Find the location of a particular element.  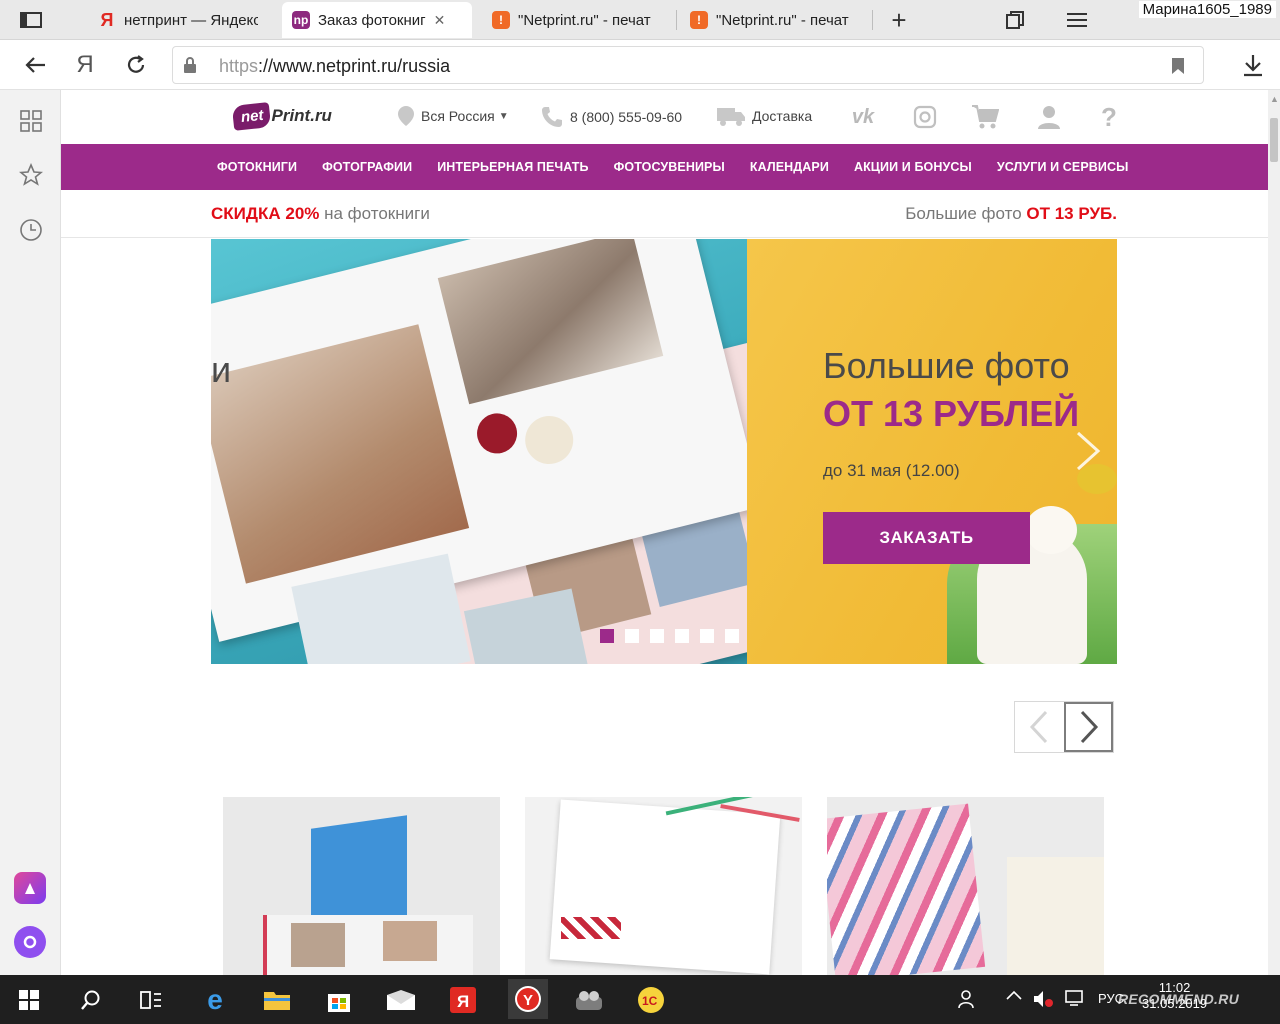

banner-bleed-text: и is located at coordinates (221, 369).